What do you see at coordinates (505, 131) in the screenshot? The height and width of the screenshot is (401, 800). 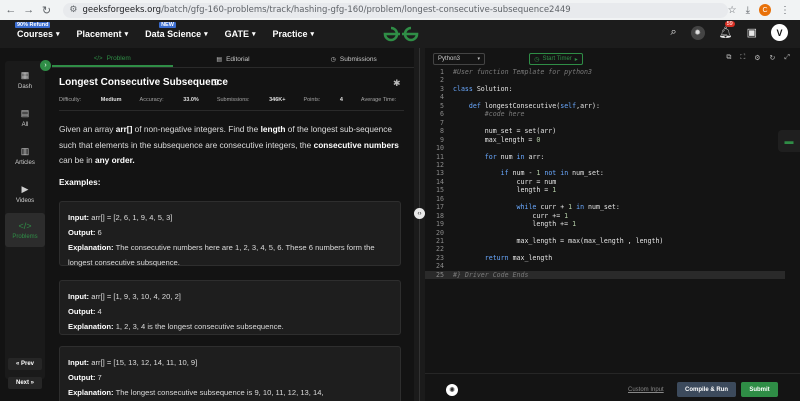 I see `code-token: num_set = set(arr)` at bounding box center [505, 131].